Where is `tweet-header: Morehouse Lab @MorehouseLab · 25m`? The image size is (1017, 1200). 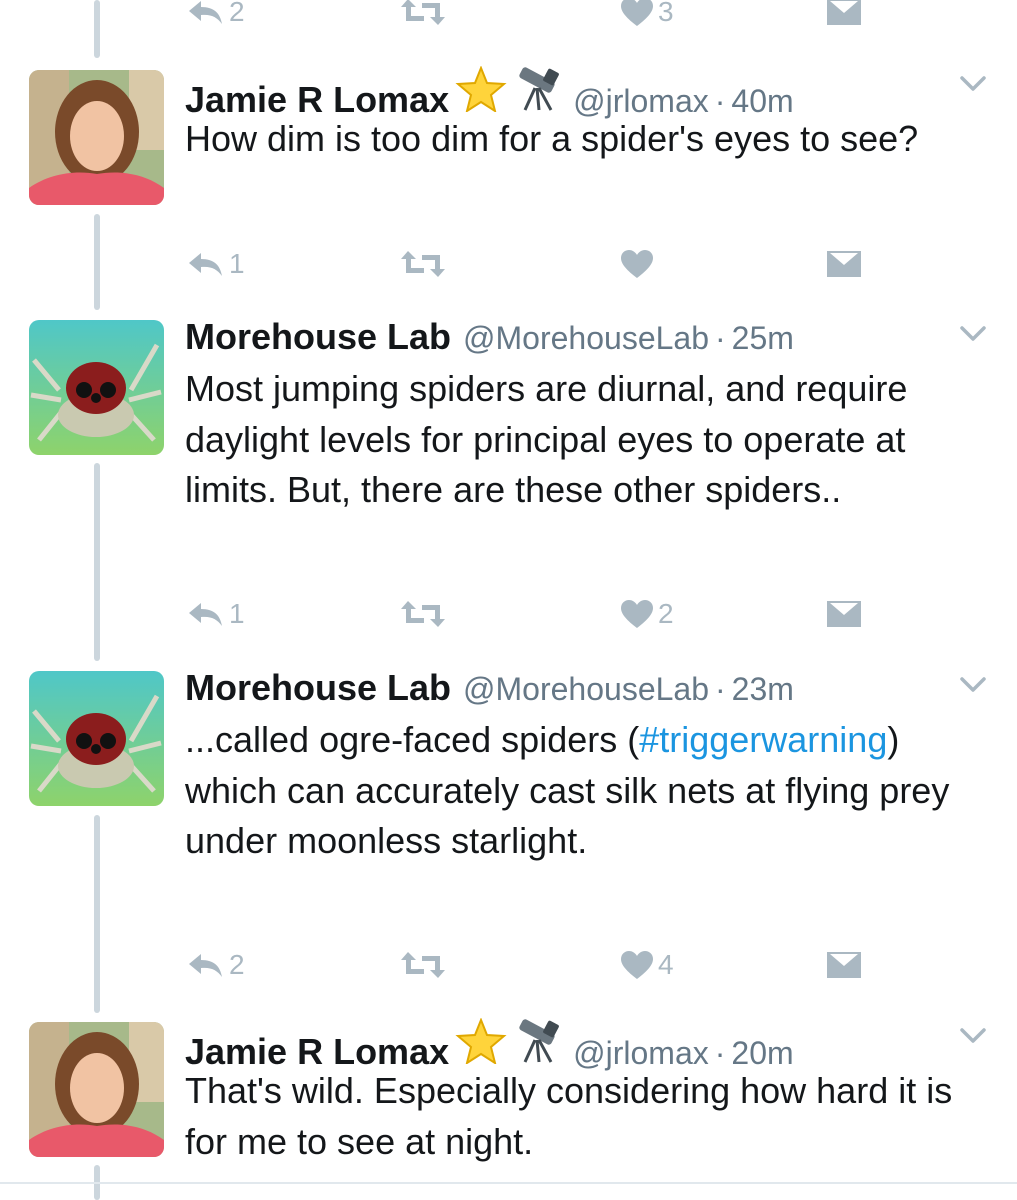 tweet-header: Morehouse Lab @MorehouseLab · 25m is located at coordinates (489, 341).